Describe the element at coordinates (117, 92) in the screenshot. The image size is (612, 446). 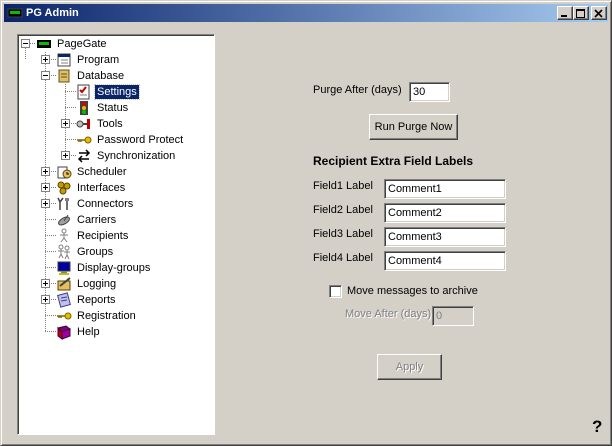
I see `tree-item-label: Settings` at that location.